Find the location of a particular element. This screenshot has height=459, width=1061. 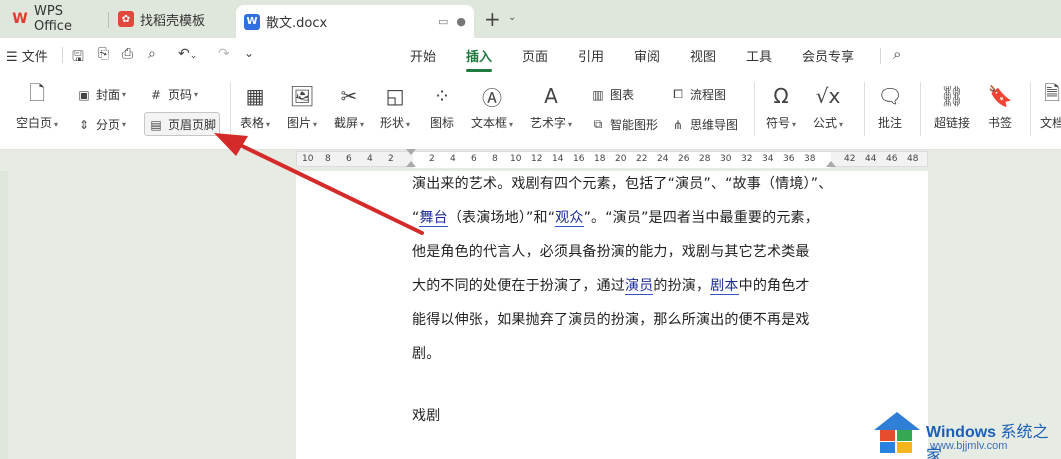

chart-label: 图表 is located at coordinates (622, 95).